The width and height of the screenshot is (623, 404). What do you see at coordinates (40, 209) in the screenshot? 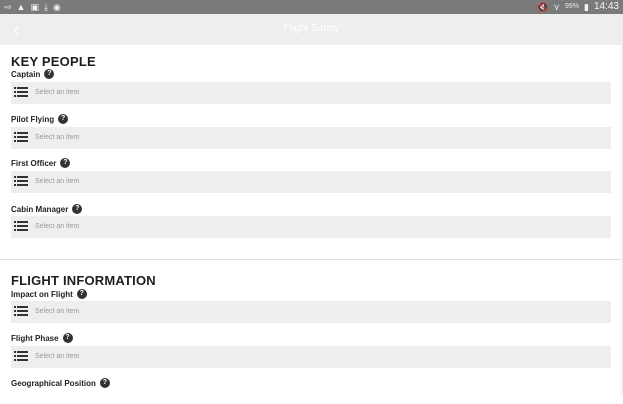
I see `cabin-manager-label: Cabin Manager` at bounding box center [40, 209].